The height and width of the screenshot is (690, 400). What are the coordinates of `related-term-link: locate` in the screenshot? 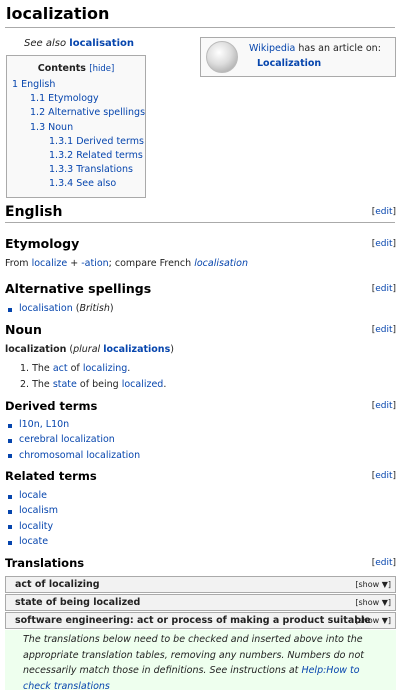 It's located at (33, 541).